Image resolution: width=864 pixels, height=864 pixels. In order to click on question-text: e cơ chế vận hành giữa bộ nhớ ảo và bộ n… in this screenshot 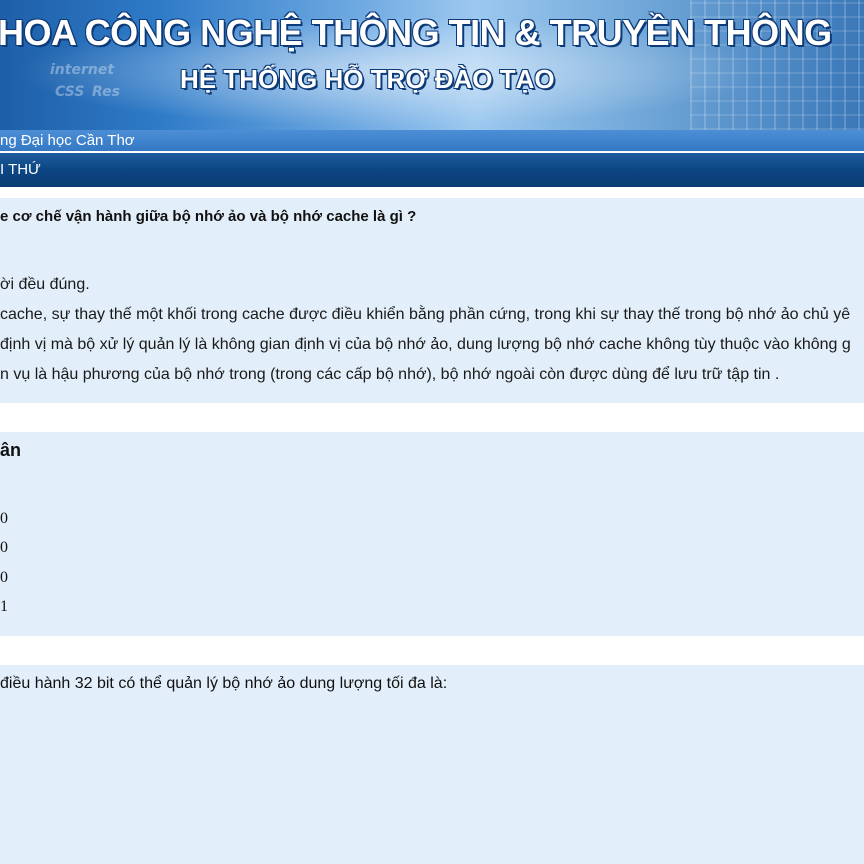, I will do `click(208, 216)`.